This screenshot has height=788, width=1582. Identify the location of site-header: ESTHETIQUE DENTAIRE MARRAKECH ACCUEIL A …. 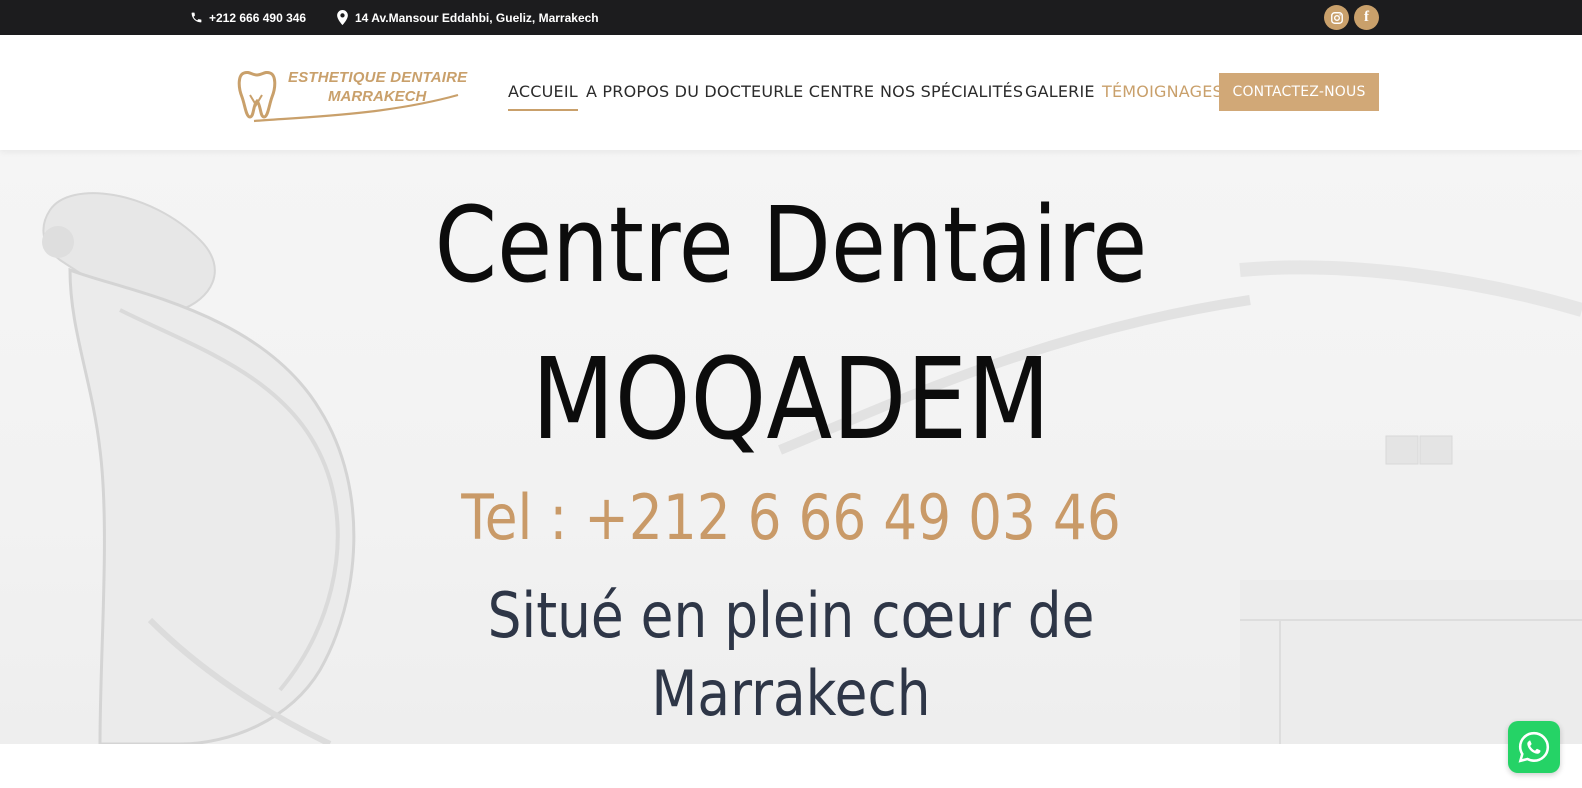
(791, 92).